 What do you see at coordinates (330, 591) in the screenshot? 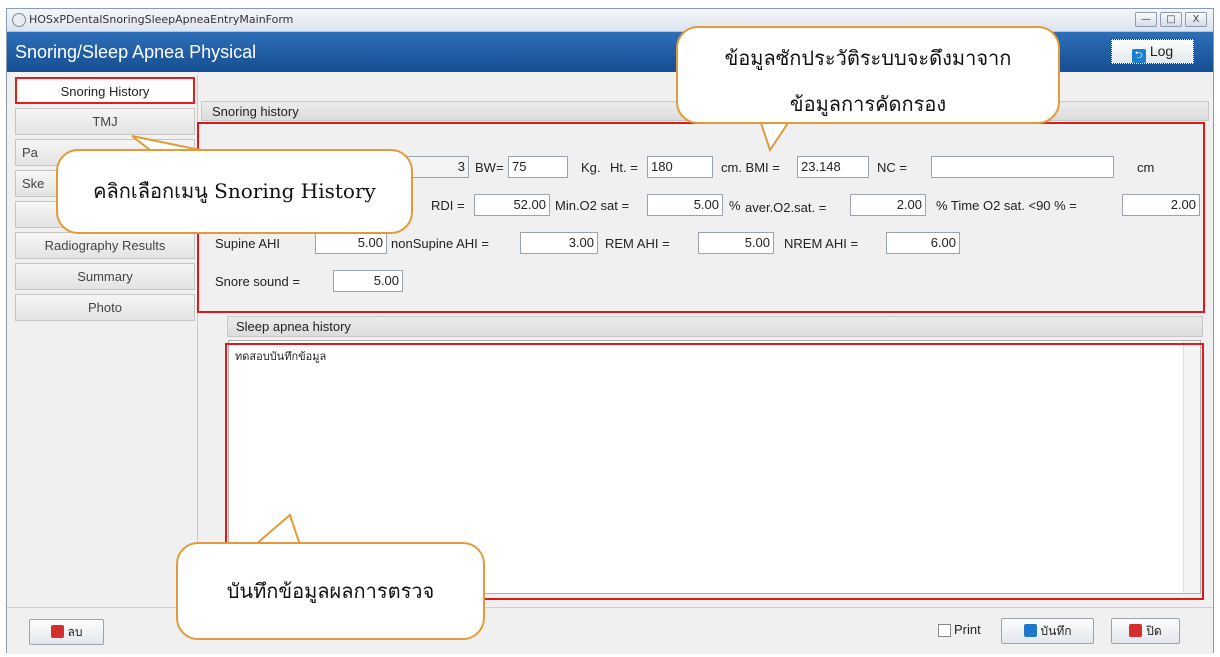
I see `bottom-callout: บันทึกข้อมูลผลการตรวจ` at bounding box center [330, 591].